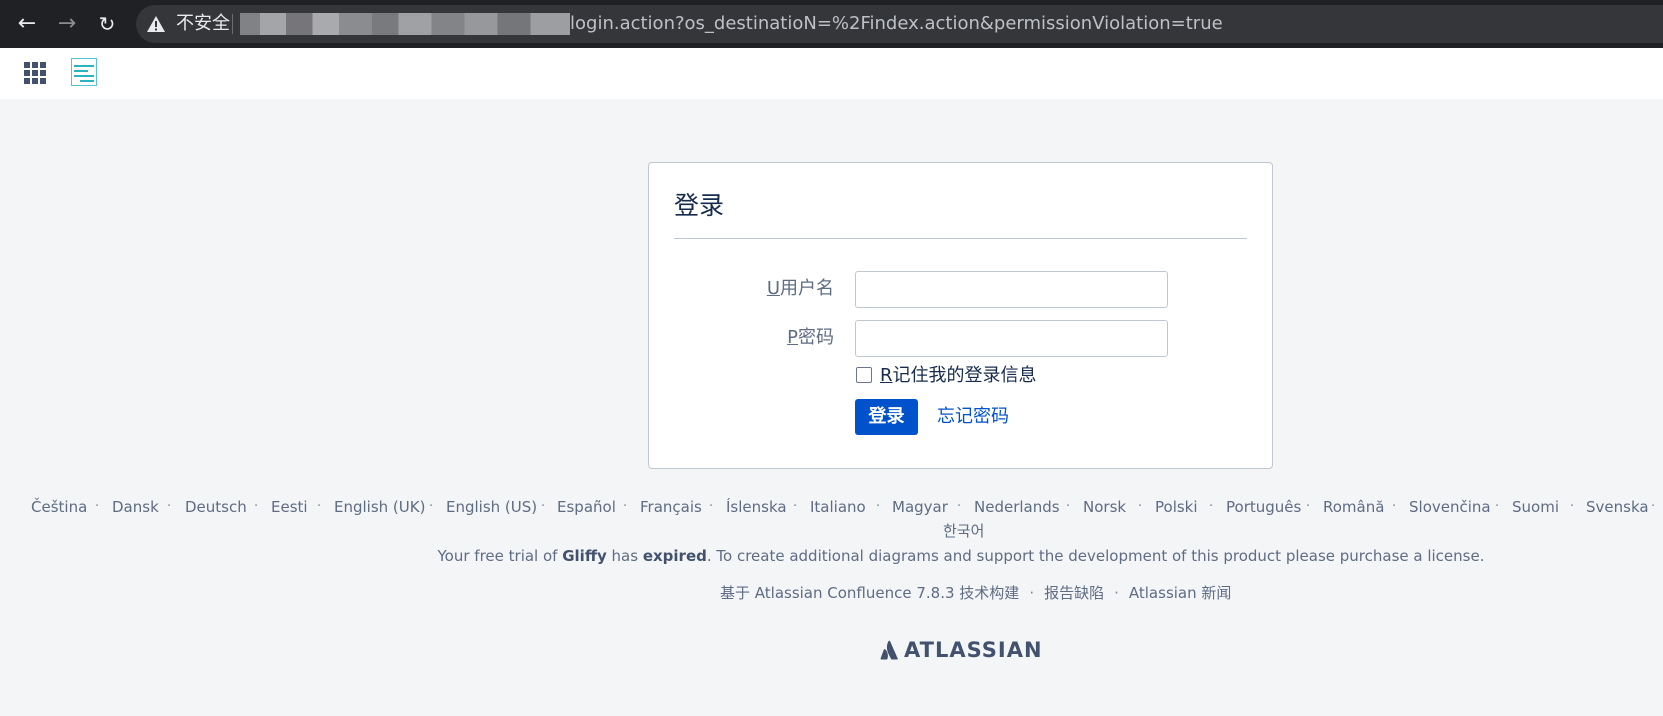  What do you see at coordinates (1180, 593) in the screenshot?
I see `atlassian-news-link: Atlassian 新闻` at bounding box center [1180, 593].